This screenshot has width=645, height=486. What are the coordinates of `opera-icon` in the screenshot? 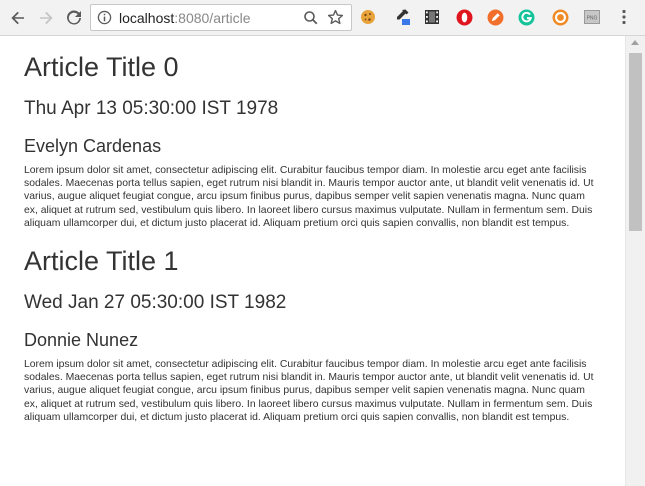 It's located at (464, 17).